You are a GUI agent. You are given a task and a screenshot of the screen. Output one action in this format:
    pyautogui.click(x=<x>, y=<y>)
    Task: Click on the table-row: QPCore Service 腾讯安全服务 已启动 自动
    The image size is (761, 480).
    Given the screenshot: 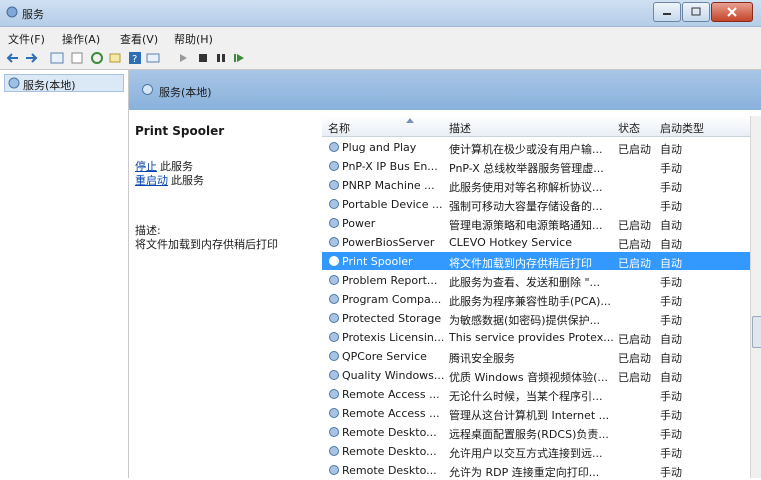 What is the action you would take?
    pyautogui.click(x=536, y=356)
    